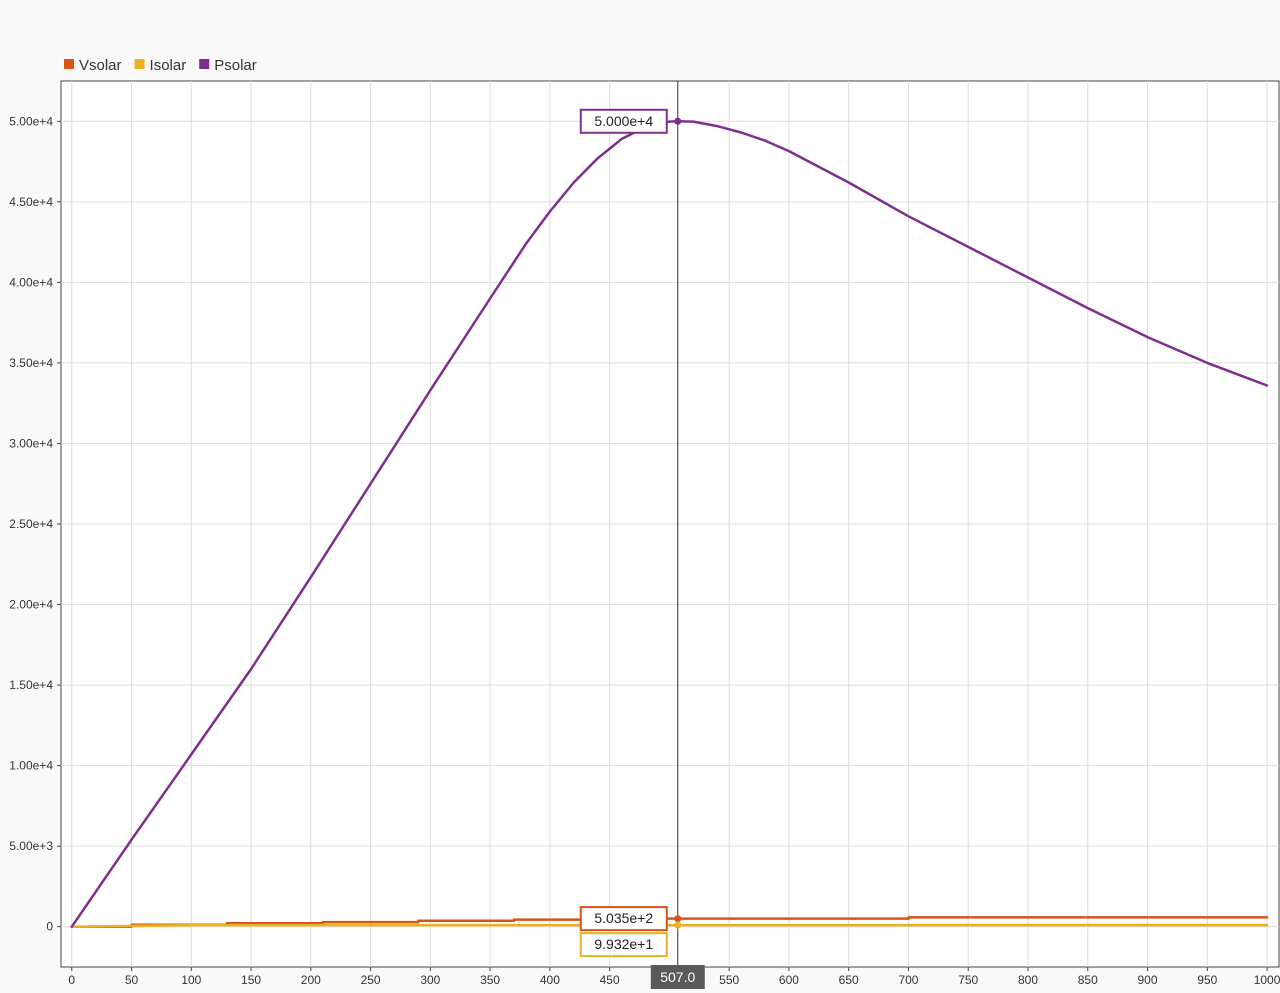 The image size is (1280, 993). What do you see at coordinates (789, 980) in the screenshot?
I see `x-tick-label: 600` at bounding box center [789, 980].